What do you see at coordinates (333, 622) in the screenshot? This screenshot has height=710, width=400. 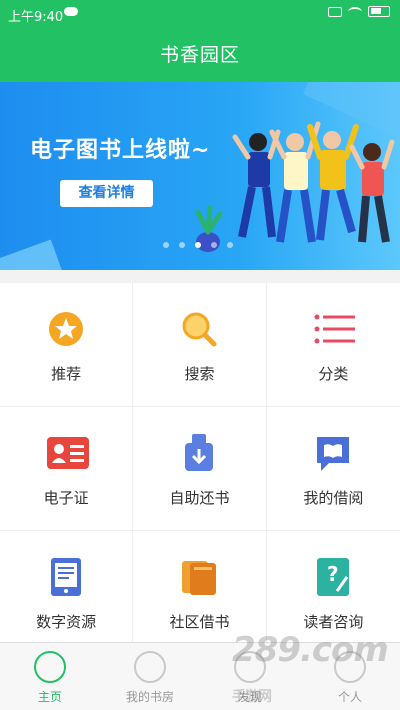 I see `grid-item-label: 读者咨询` at bounding box center [333, 622].